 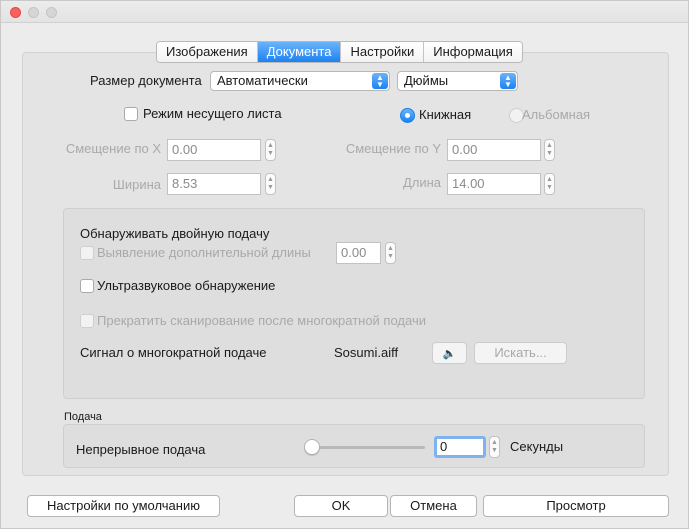 I want to click on offset-y-stepper: ▲ ▼, so click(x=549, y=150).